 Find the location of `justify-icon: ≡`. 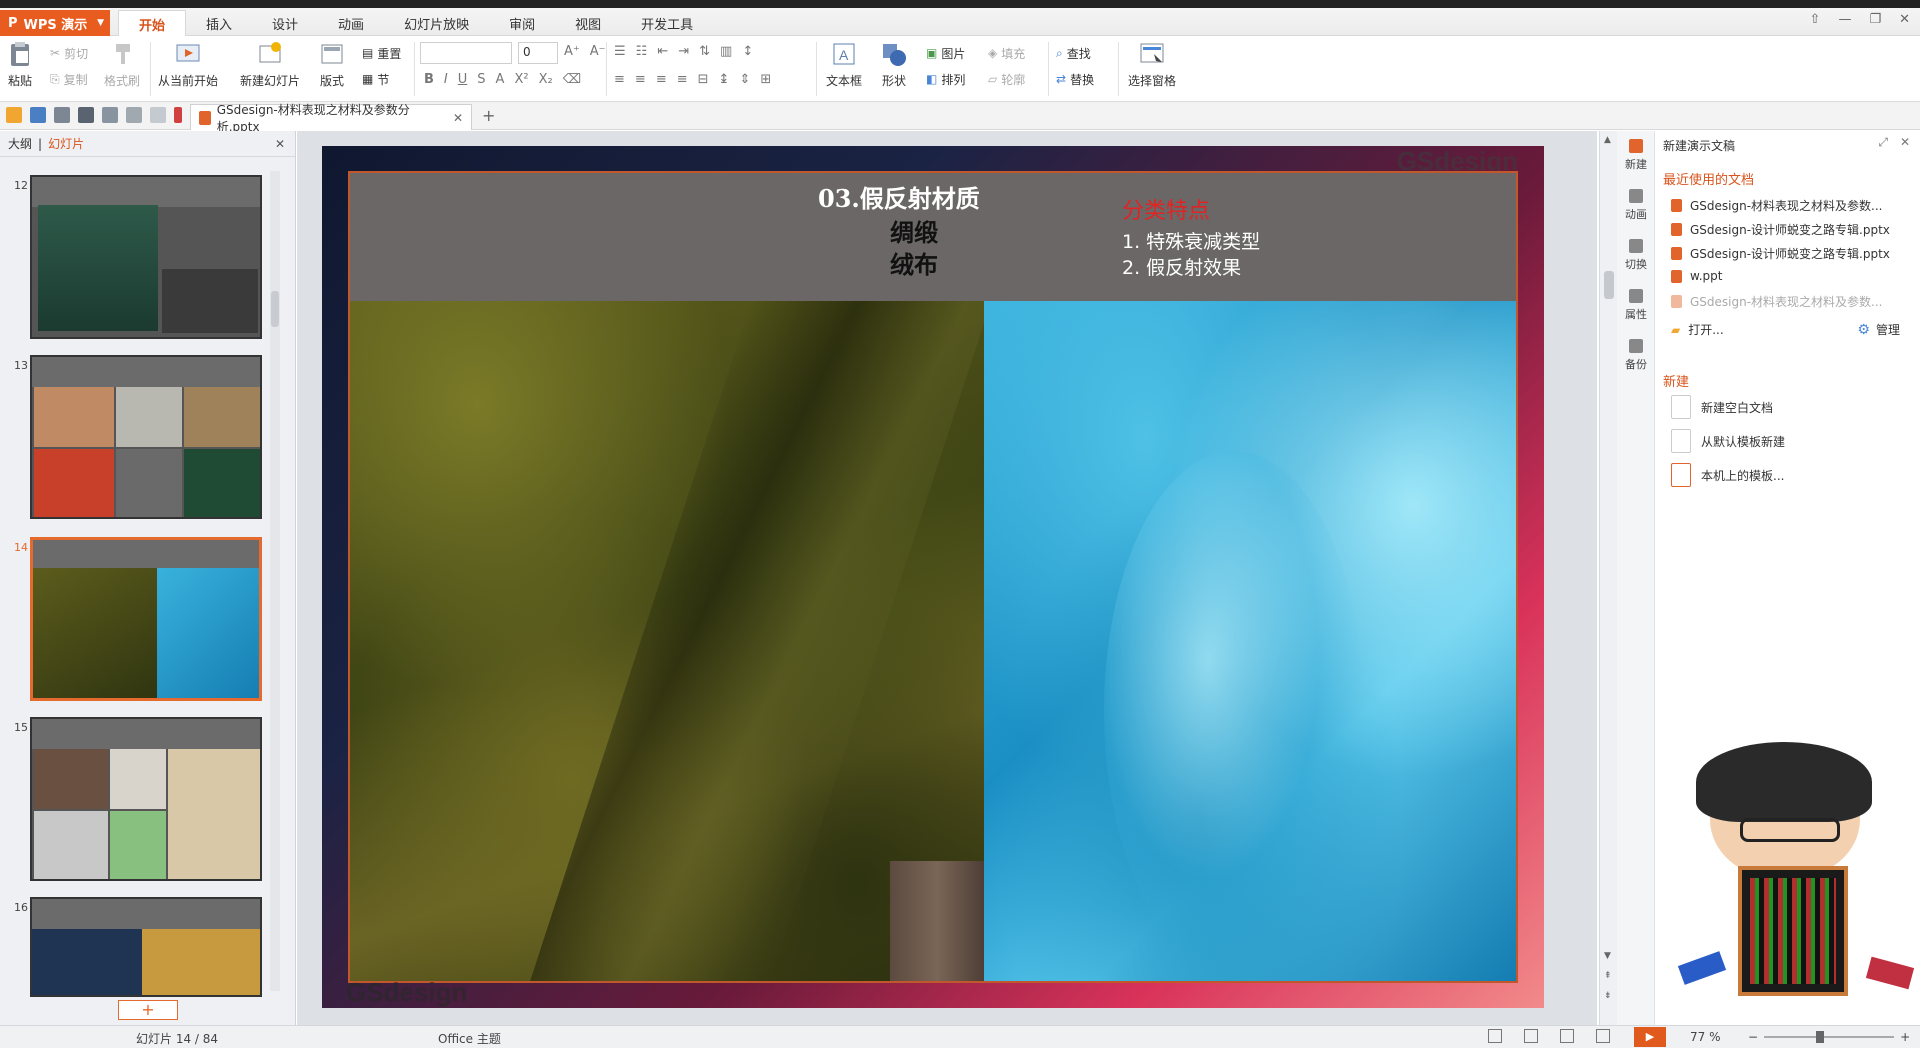

justify-icon: ≡ is located at coordinates (682, 79).